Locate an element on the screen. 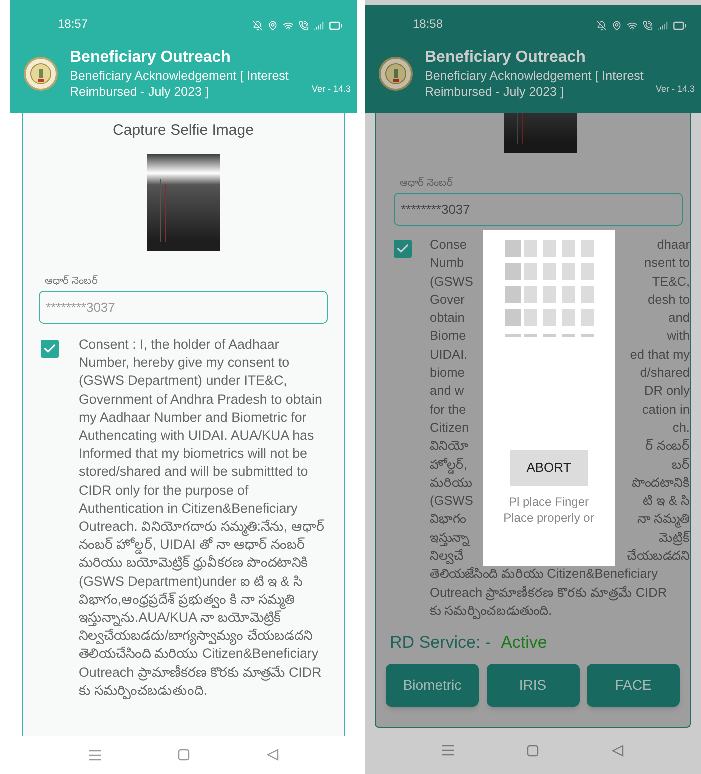 The height and width of the screenshot is (774, 701). consent-text: TE&C, is located at coordinates (671, 281).